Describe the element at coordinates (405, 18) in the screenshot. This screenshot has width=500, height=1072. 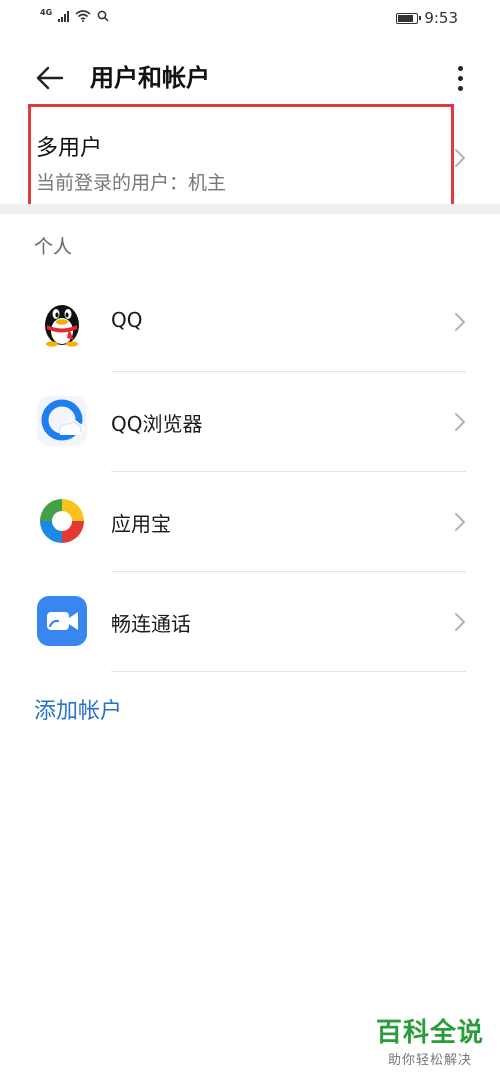
I see `battery-level` at that location.